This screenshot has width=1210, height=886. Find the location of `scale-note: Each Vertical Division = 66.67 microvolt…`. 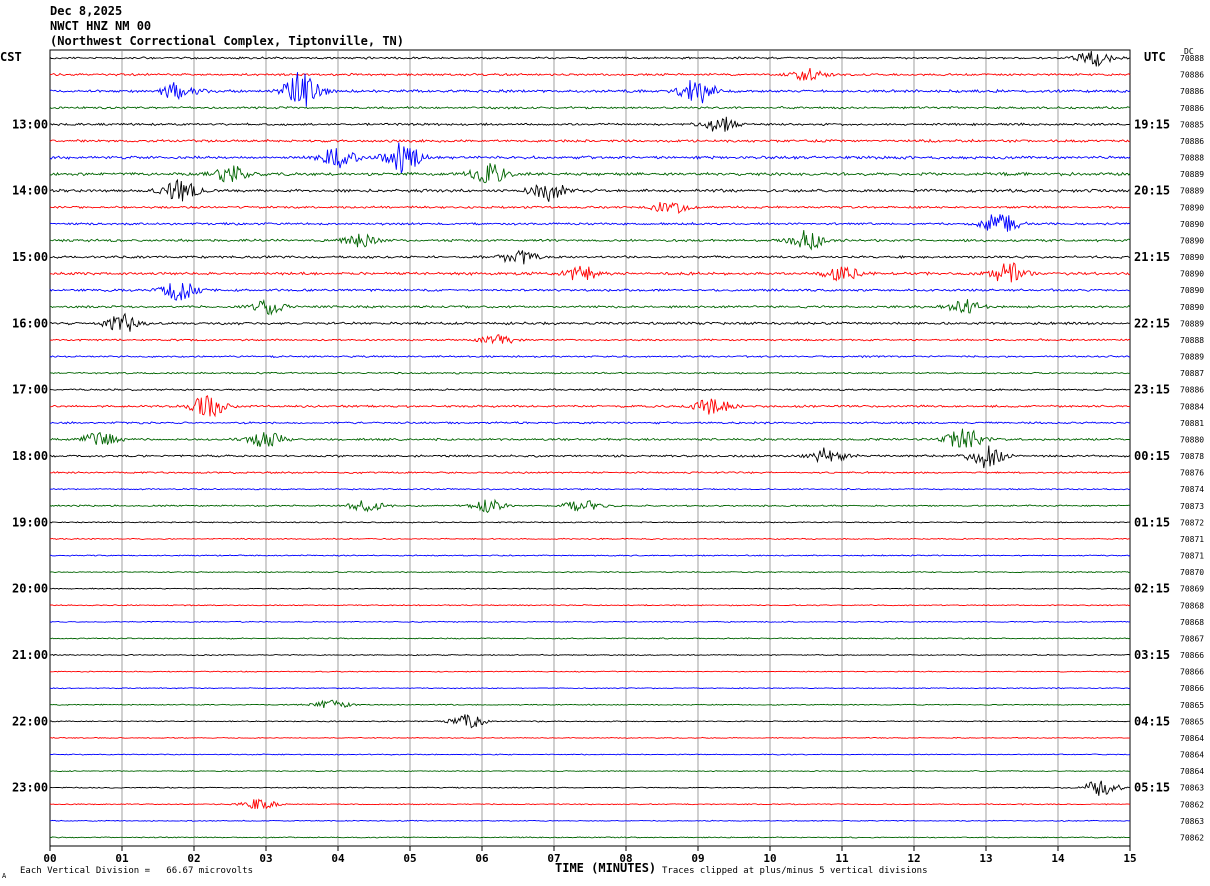

scale-note: Each Vertical Division = 66.67 microvolt… is located at coordinates (136, 871).